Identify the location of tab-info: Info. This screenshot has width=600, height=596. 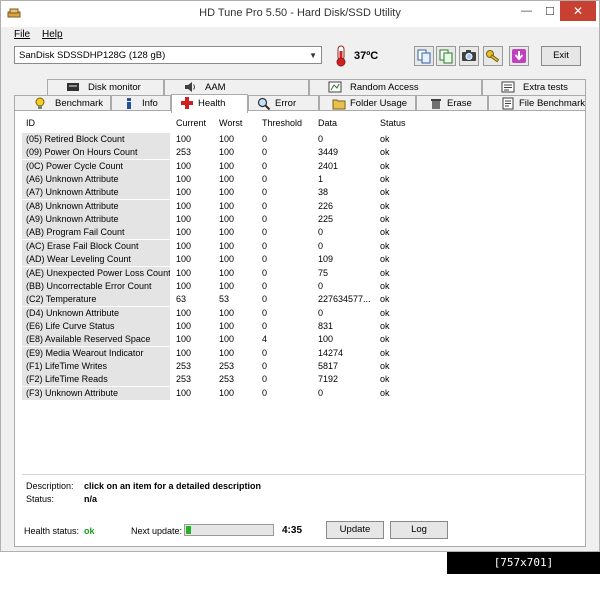
(141, 103).